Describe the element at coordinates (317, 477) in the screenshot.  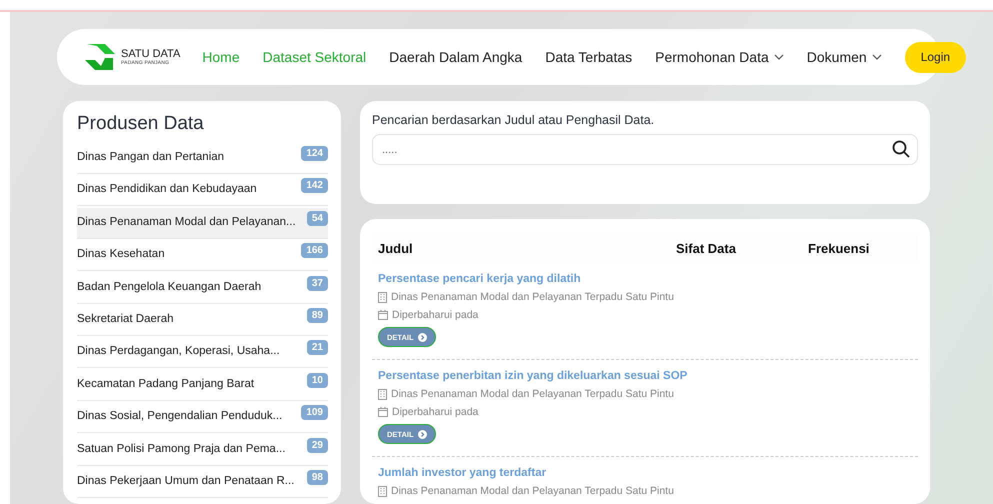
I see `count-badge: 98` at that location.